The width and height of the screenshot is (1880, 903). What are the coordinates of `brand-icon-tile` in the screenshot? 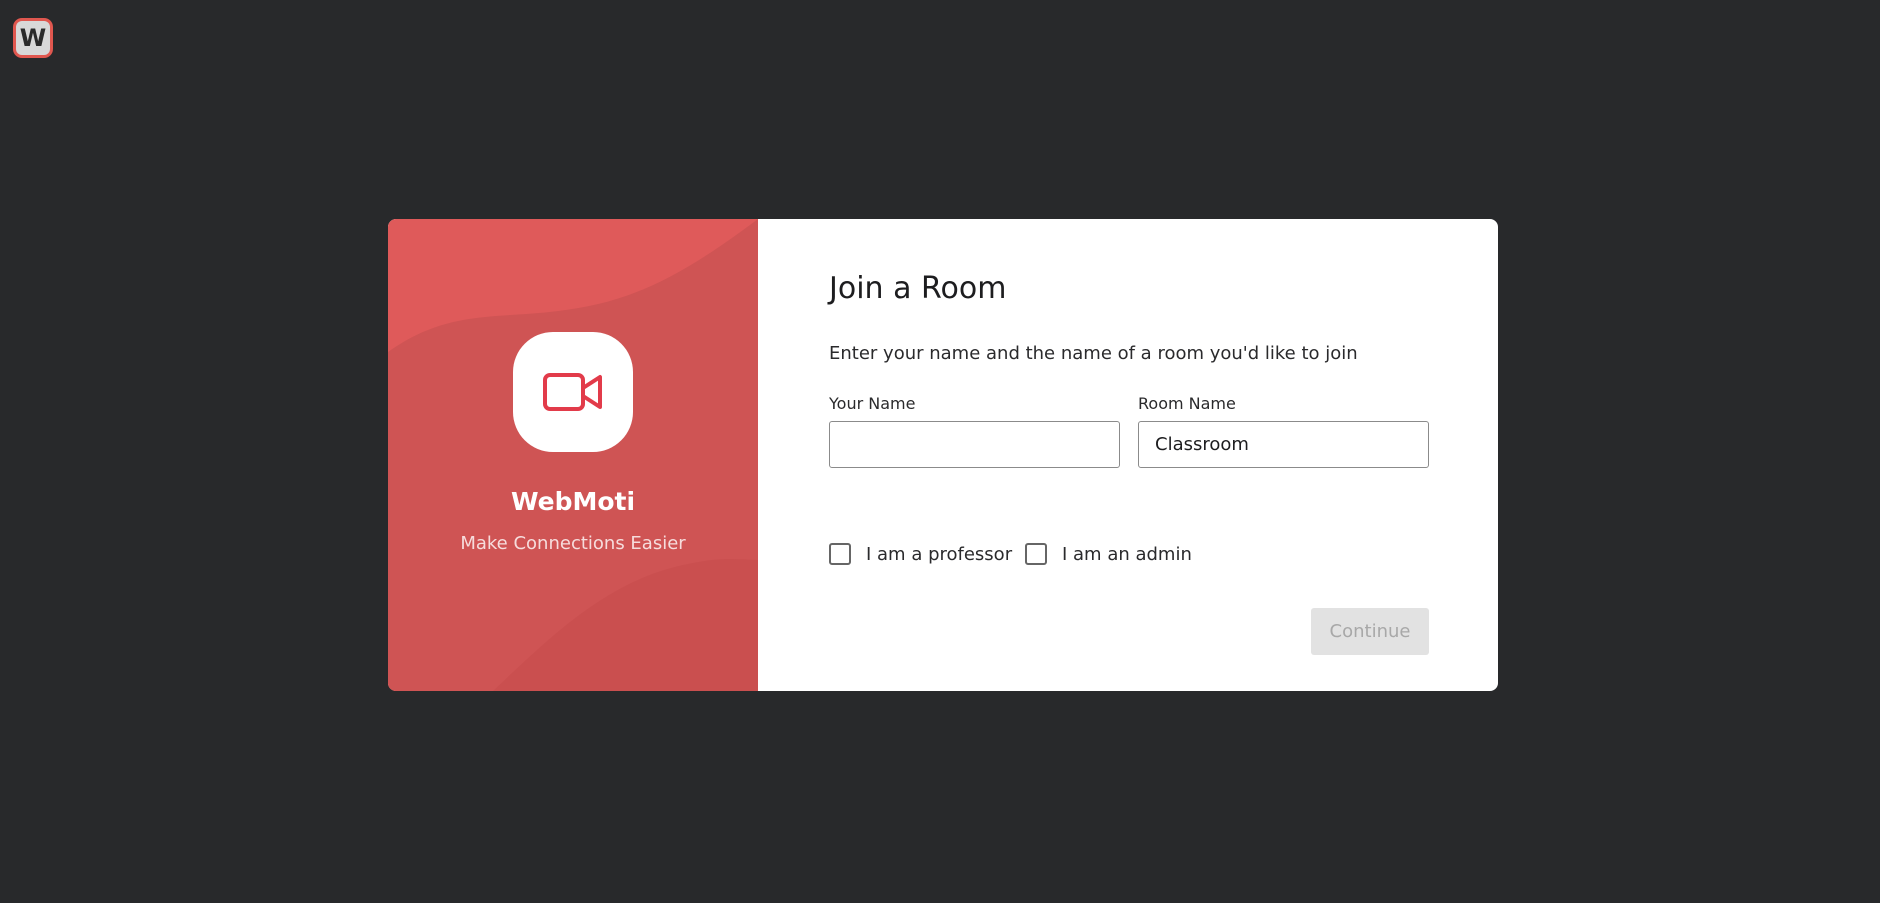 It's located at (573, 392).